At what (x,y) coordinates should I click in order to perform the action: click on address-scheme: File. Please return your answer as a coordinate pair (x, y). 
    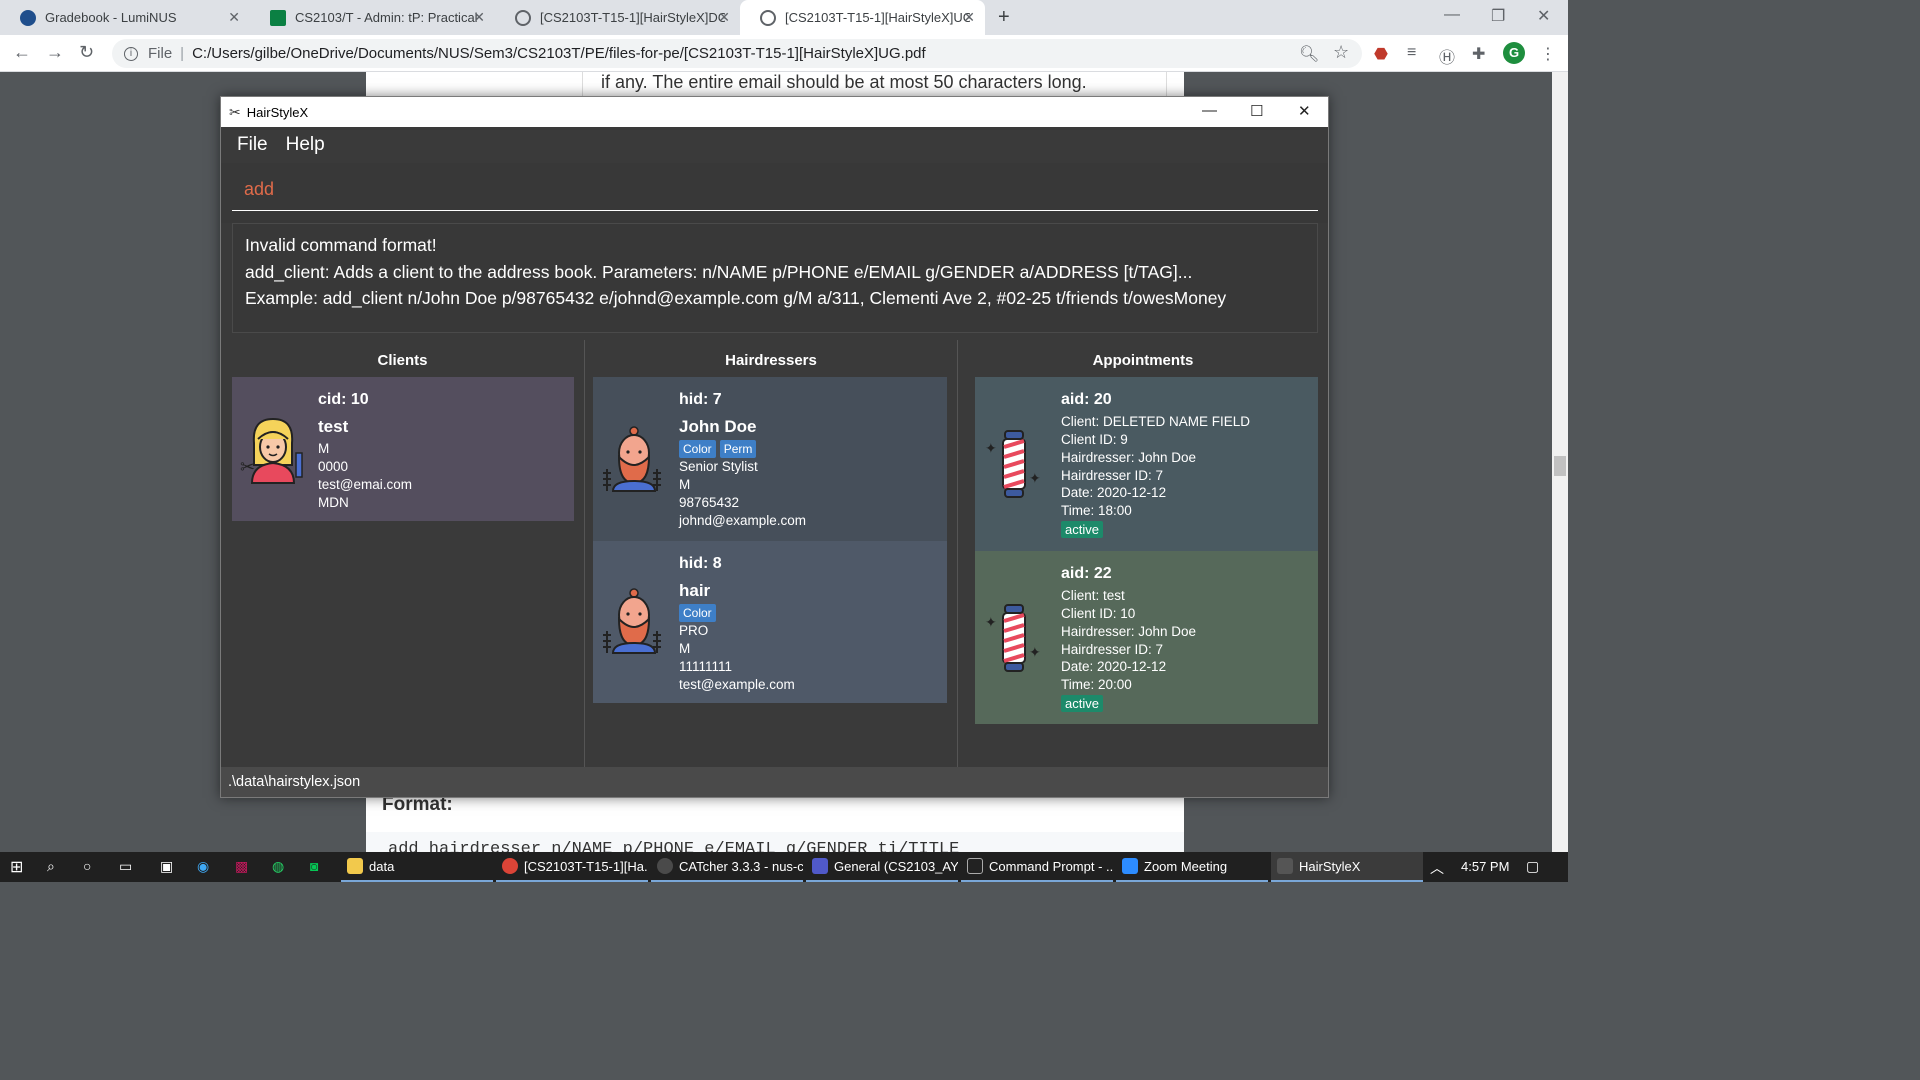
    Looking at the image, I should click on (160, 53).